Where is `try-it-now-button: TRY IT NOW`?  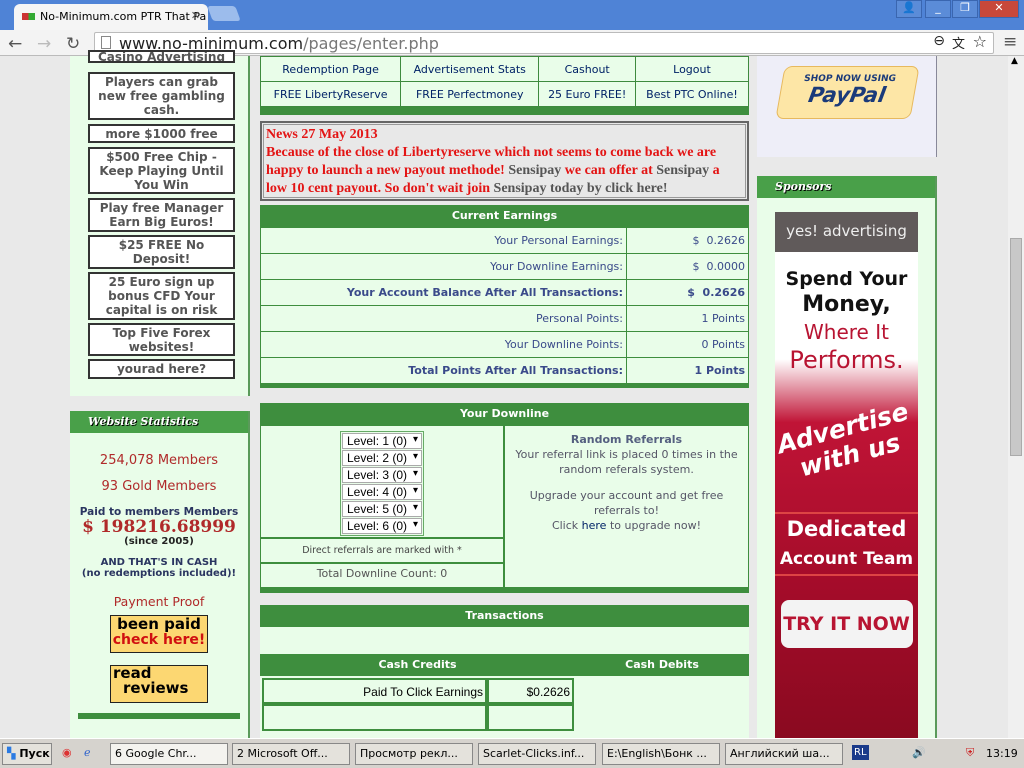
try-it-now-button: TRY IT NOW is located at coordinates (846, 624).